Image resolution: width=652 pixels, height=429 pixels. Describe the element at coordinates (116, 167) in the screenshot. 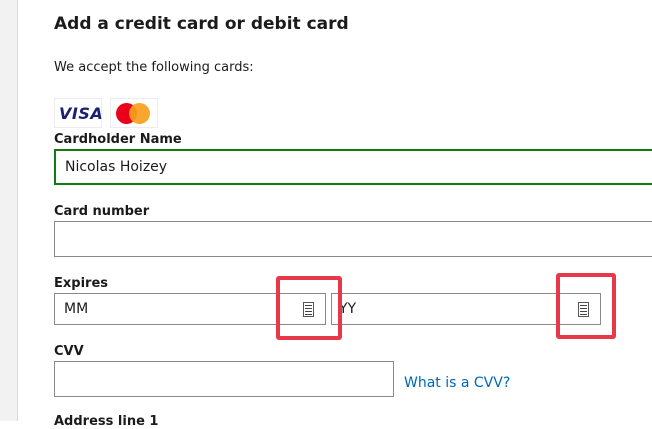

I see `cardholder-name-value: Nicolas Hoizey` at that location.